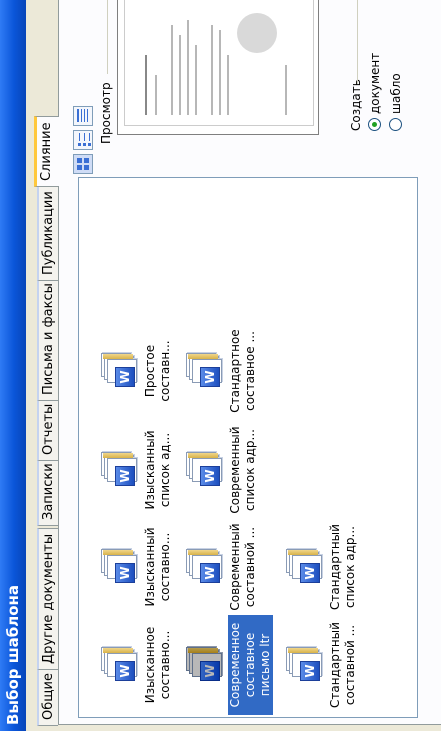 The height and width of the screenshot is (731, 441). What do you see at coordinates (250, 665) in the screenshot?
I see `template-label: Современное составное письмо ltr` at bounding box center [250, 665].